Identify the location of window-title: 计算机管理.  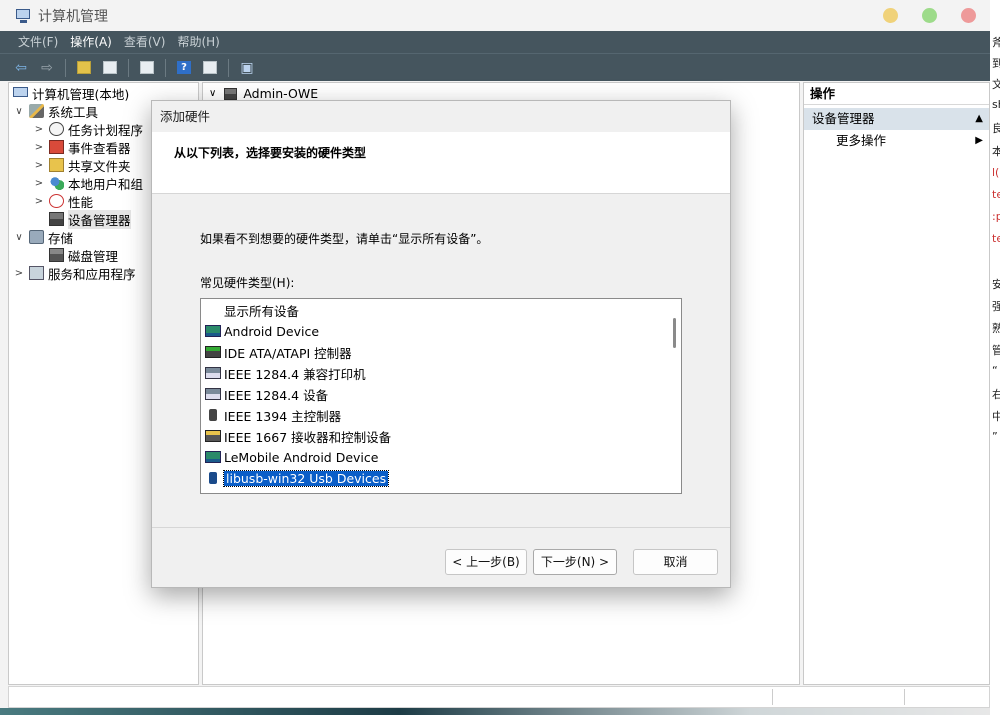
(73, 16).